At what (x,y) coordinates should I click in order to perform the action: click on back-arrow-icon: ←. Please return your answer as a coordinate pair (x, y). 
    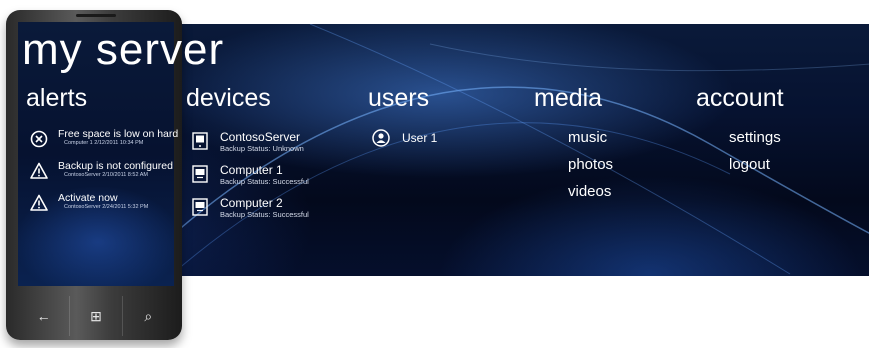
    Looking at the image, I should click on (43, 316).